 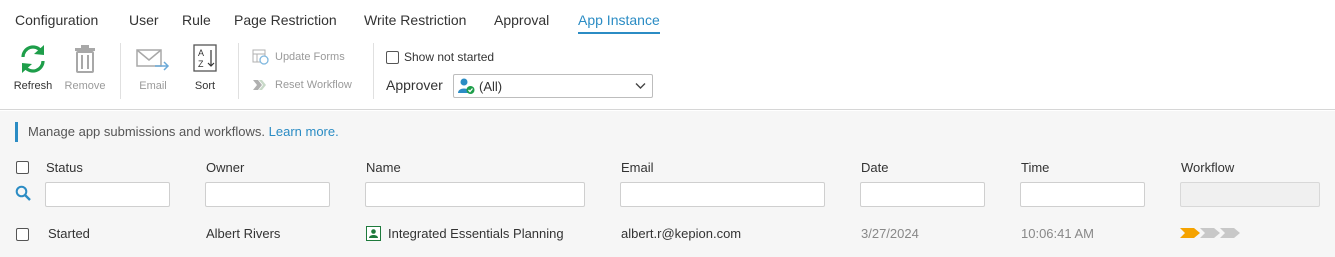 I want to click on sort-button: A Z Sort, so click(x=205, y=65).